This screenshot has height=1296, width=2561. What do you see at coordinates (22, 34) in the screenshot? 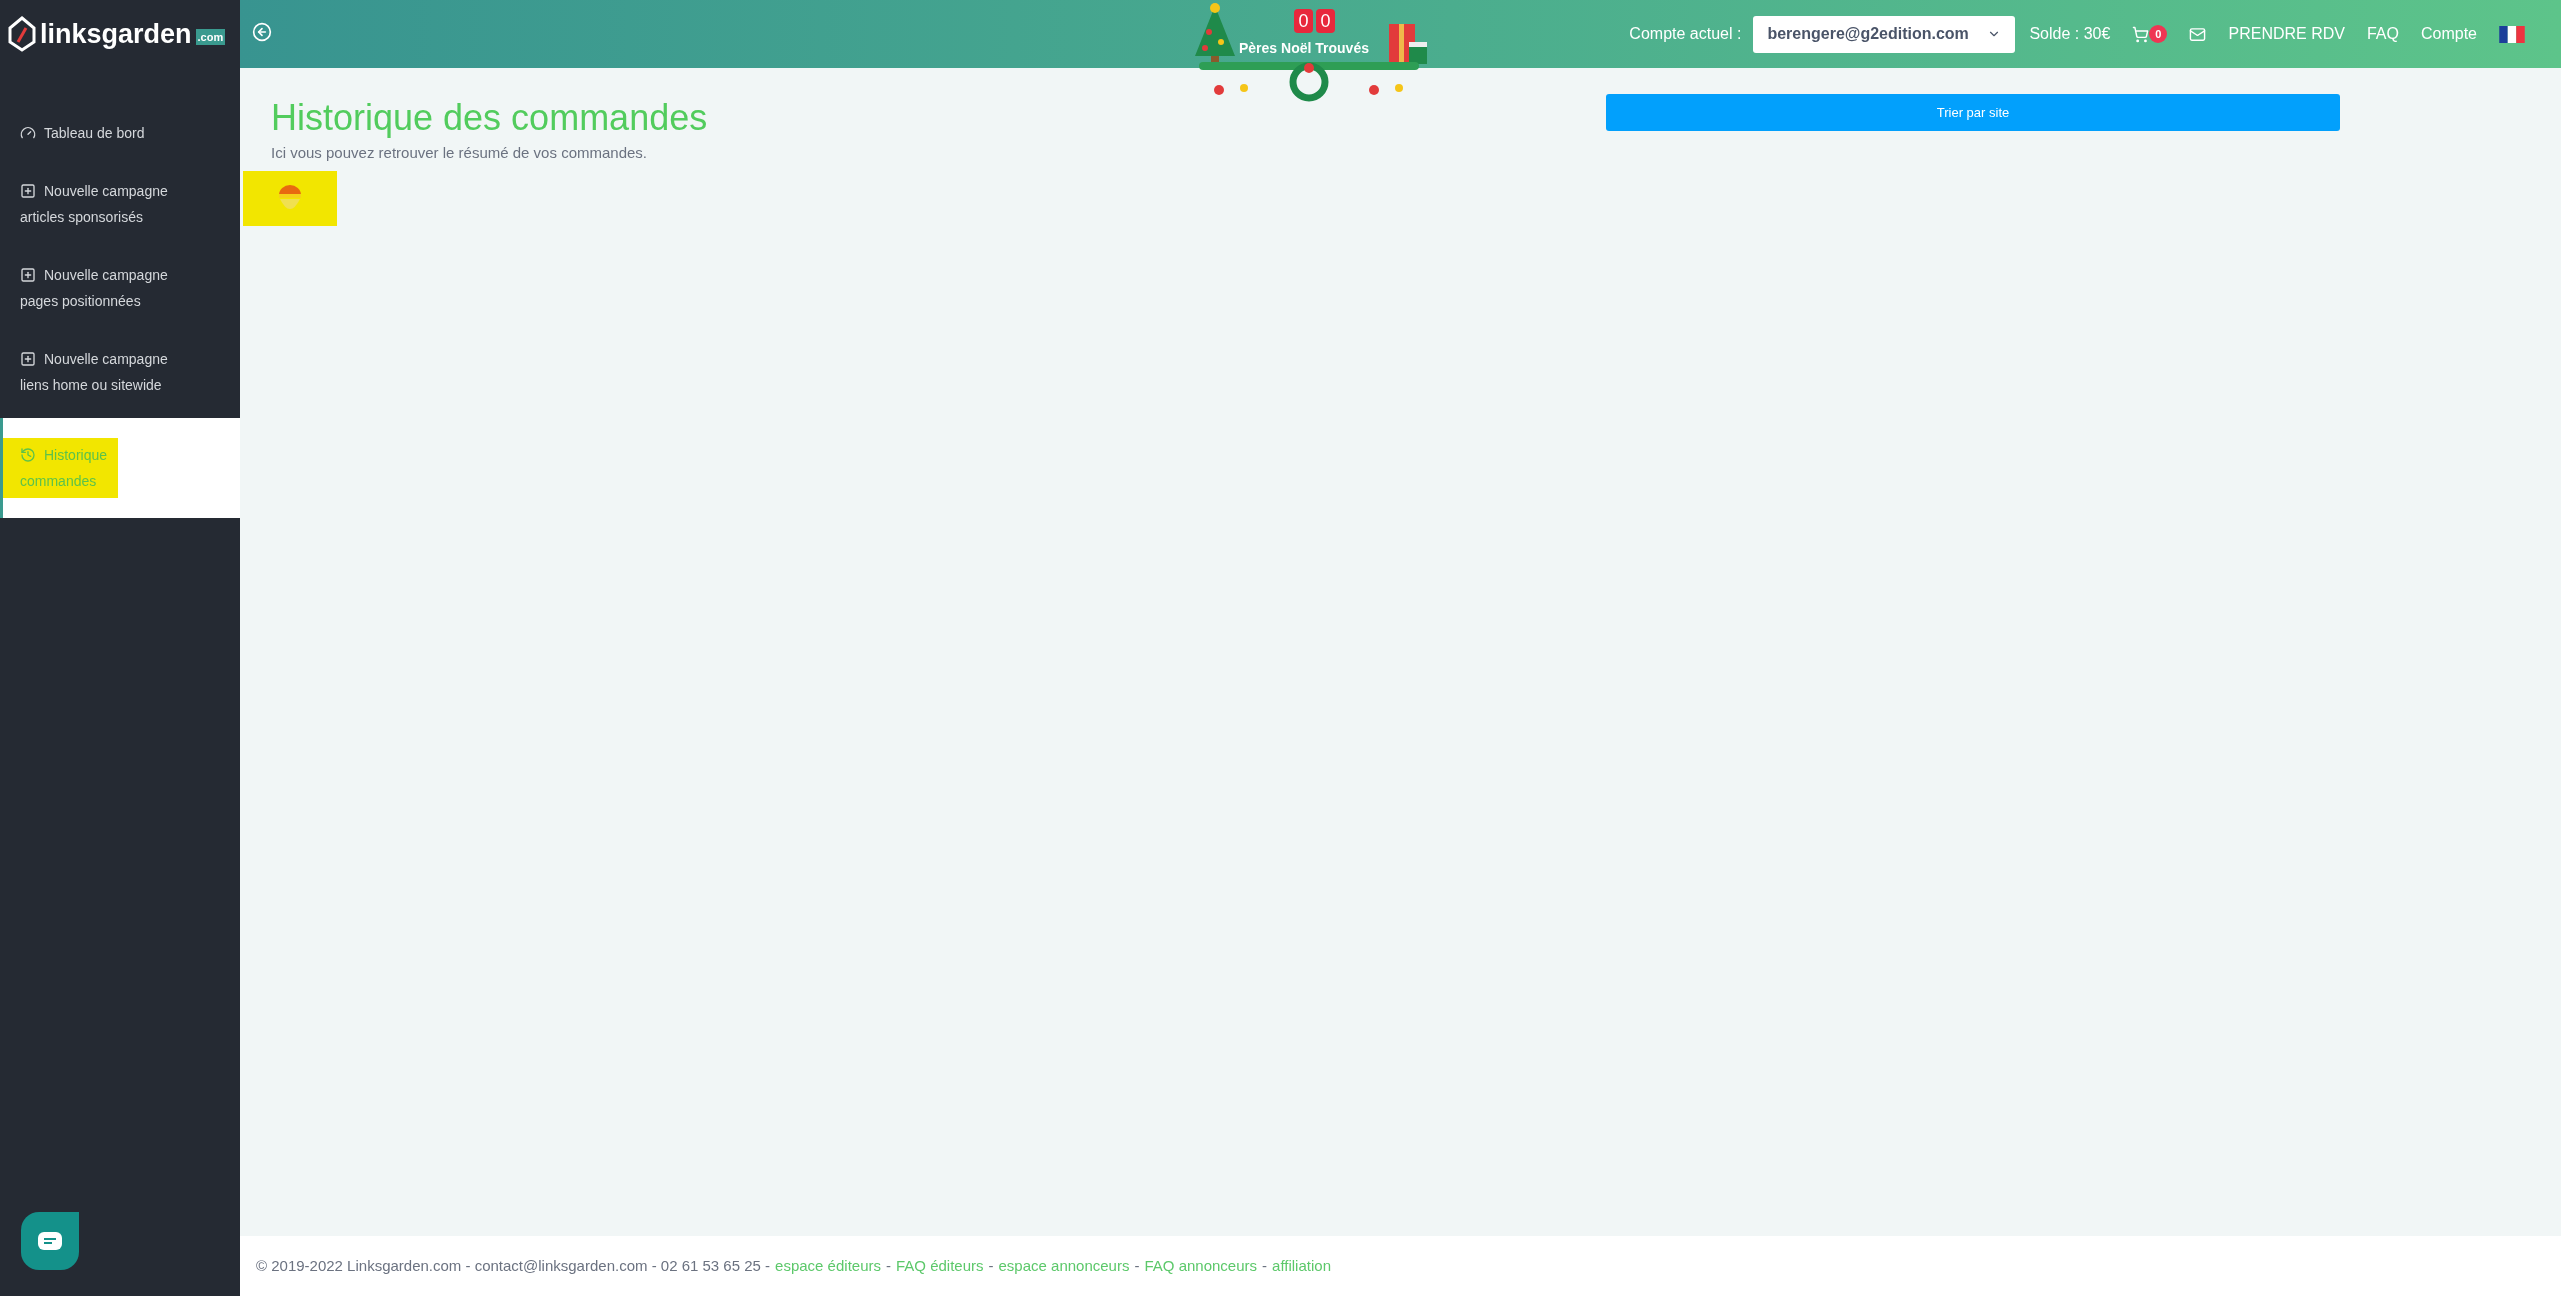
I see `logo-icon` at bounding box center [22, 34].